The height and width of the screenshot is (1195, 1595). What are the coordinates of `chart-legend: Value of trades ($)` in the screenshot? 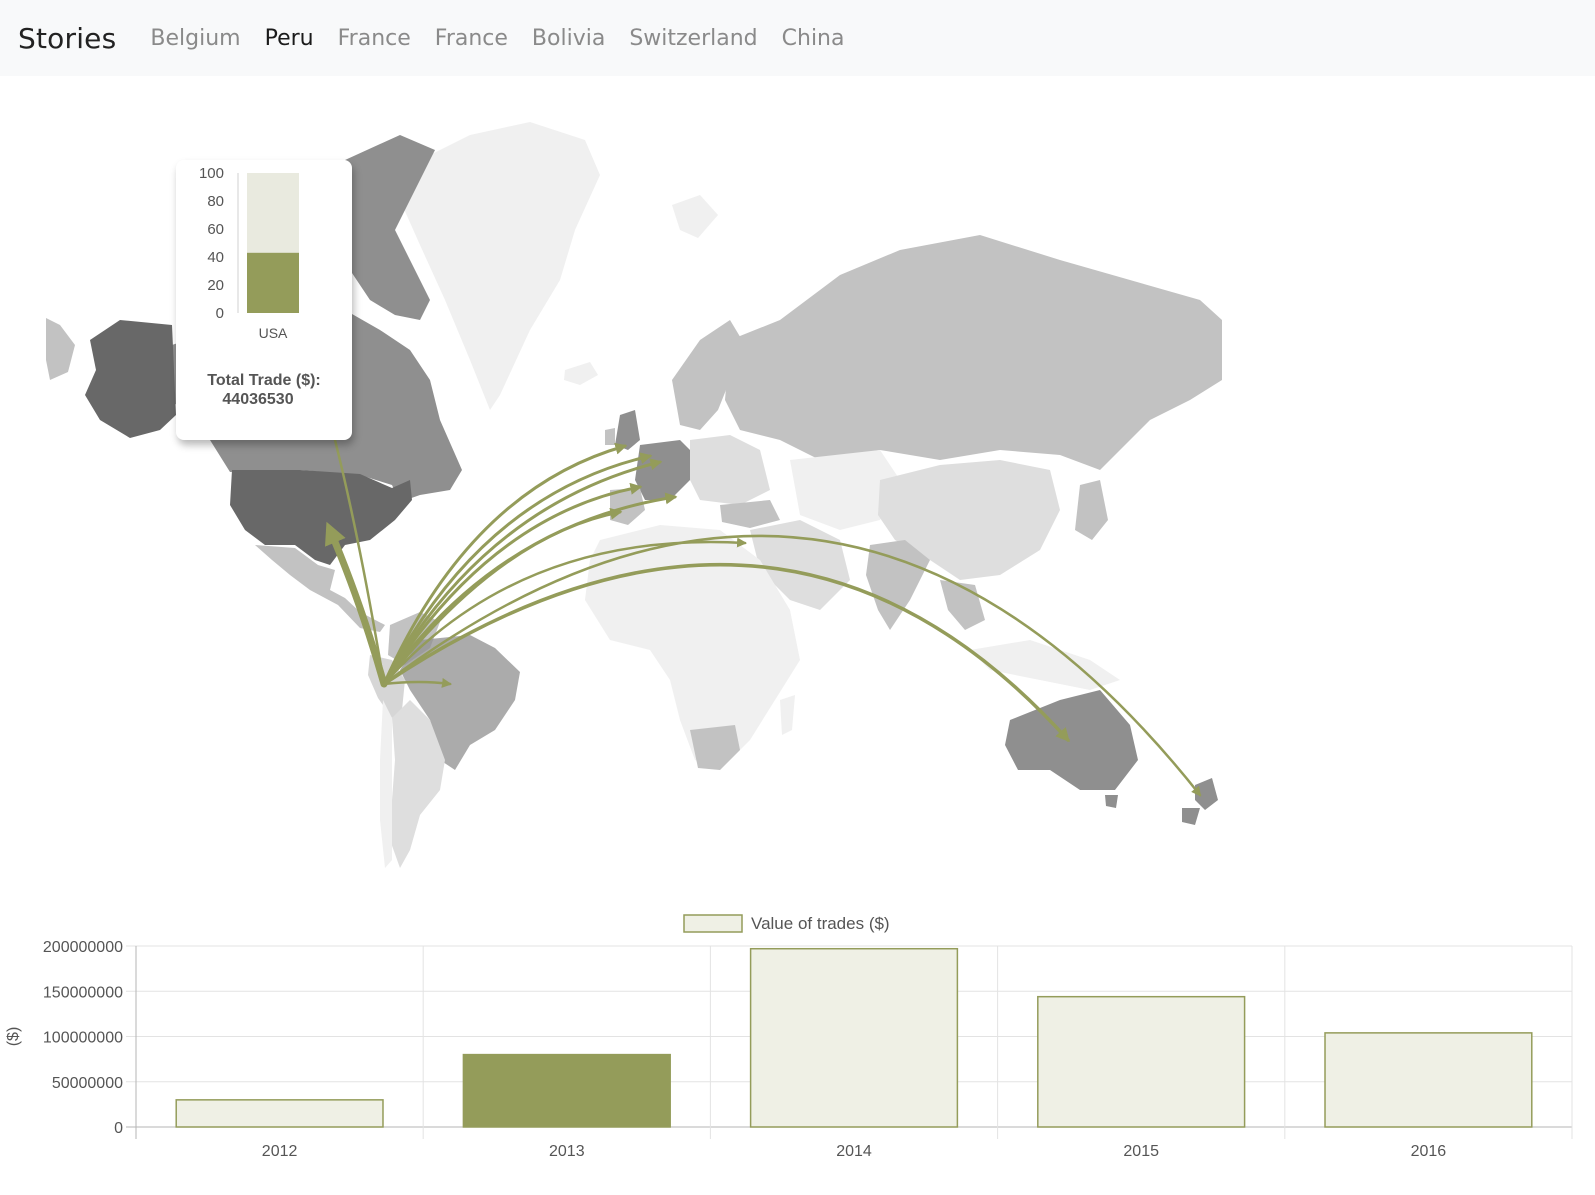 It's located at (786, 923).